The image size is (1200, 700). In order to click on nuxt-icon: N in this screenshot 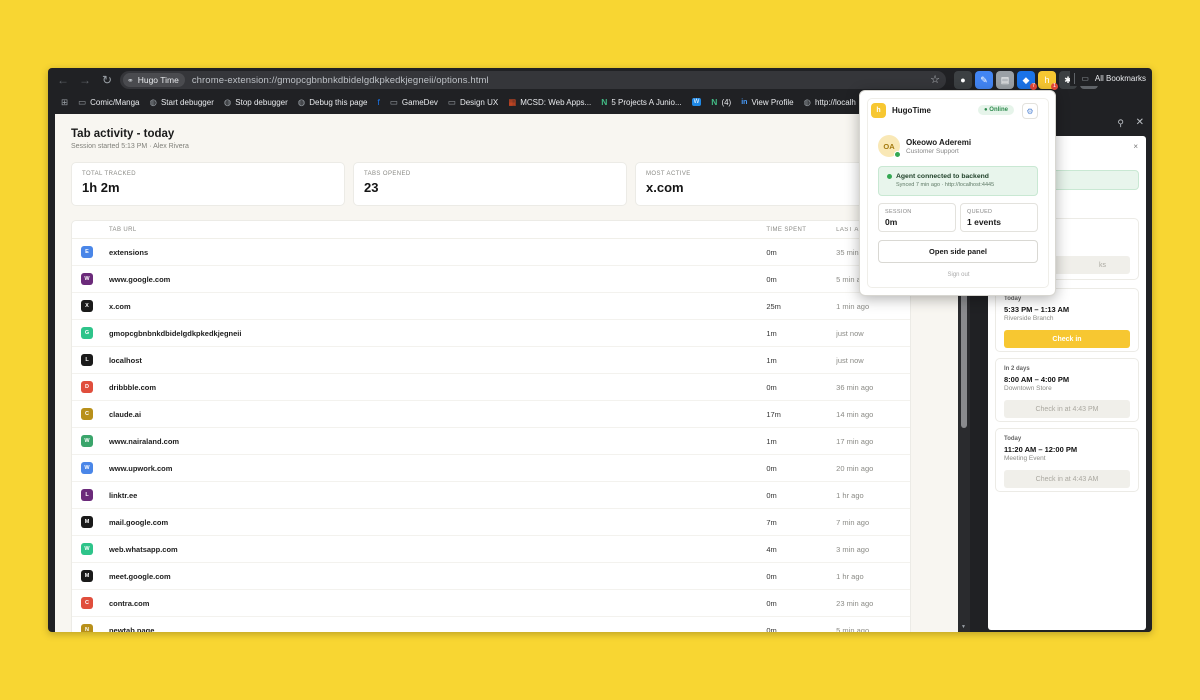, I will do `click(714, 102)`.